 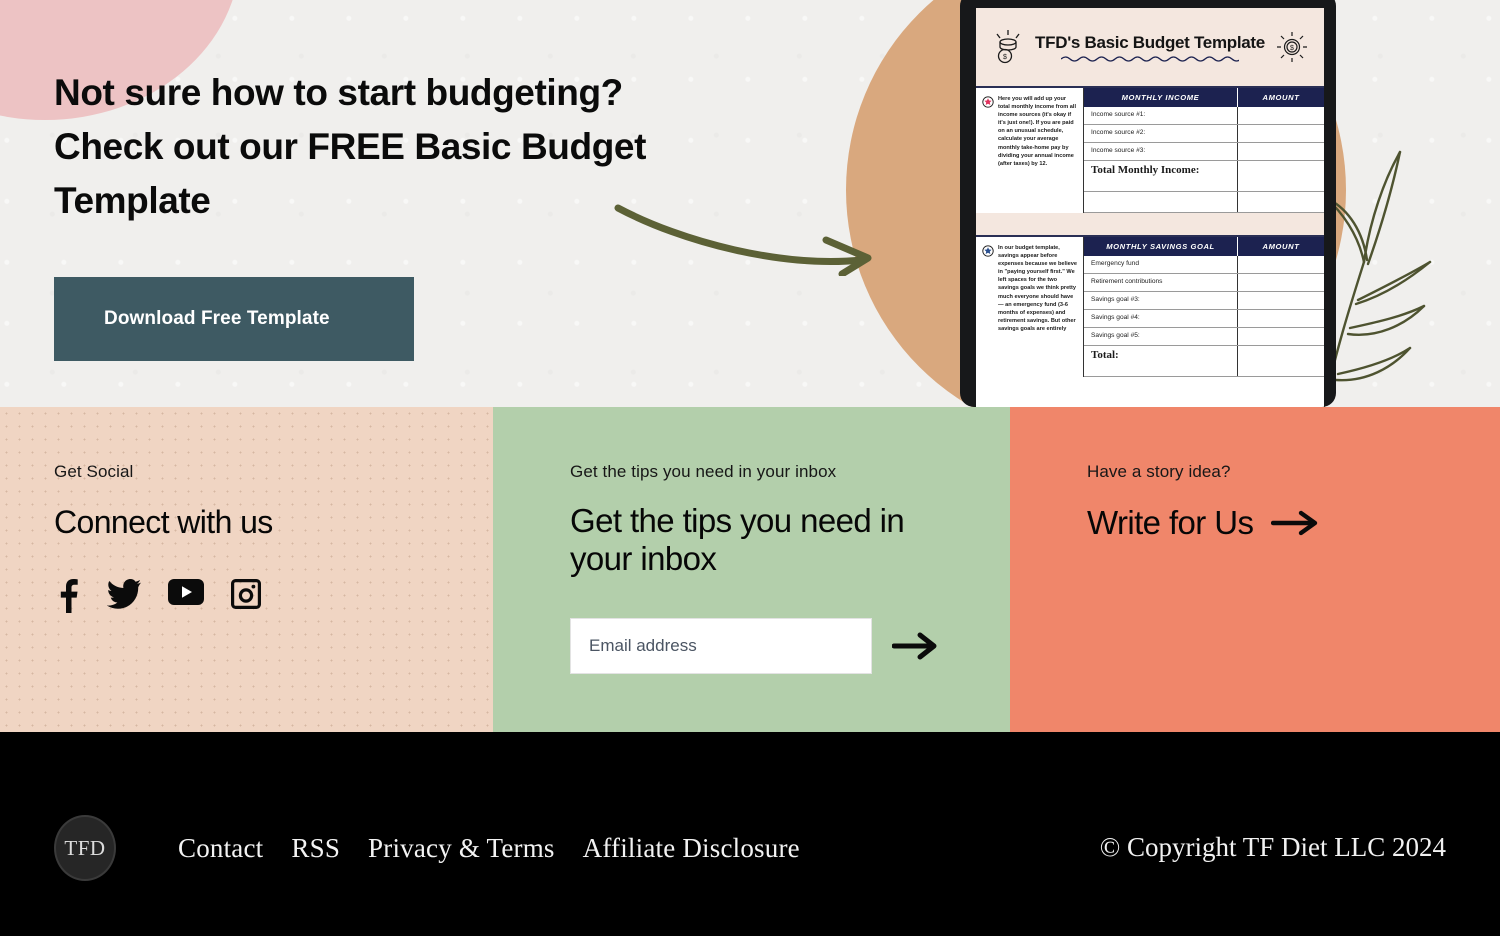 I want to click on tfd-logo: TFD, so click(x=85, y=848).